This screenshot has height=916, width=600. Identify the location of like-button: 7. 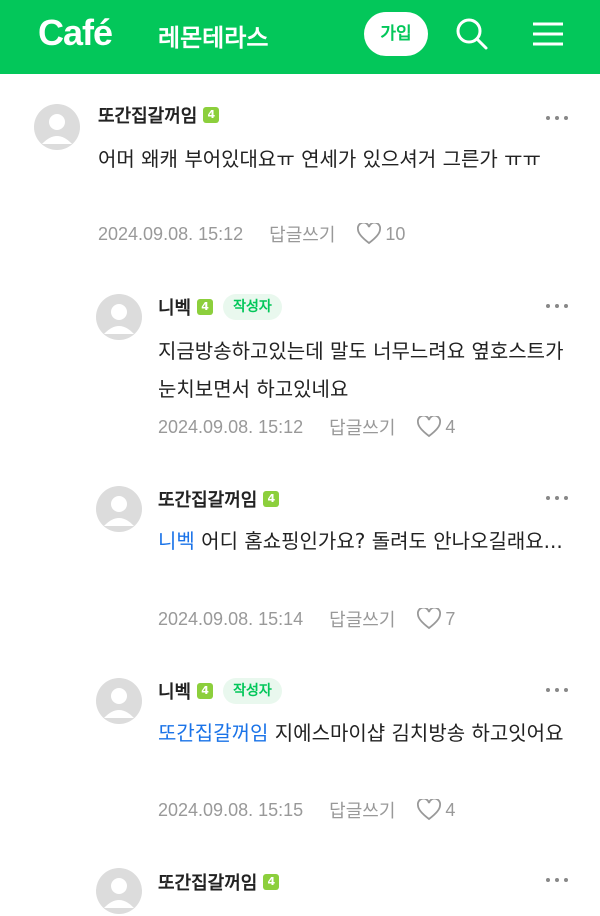
(436, 619).